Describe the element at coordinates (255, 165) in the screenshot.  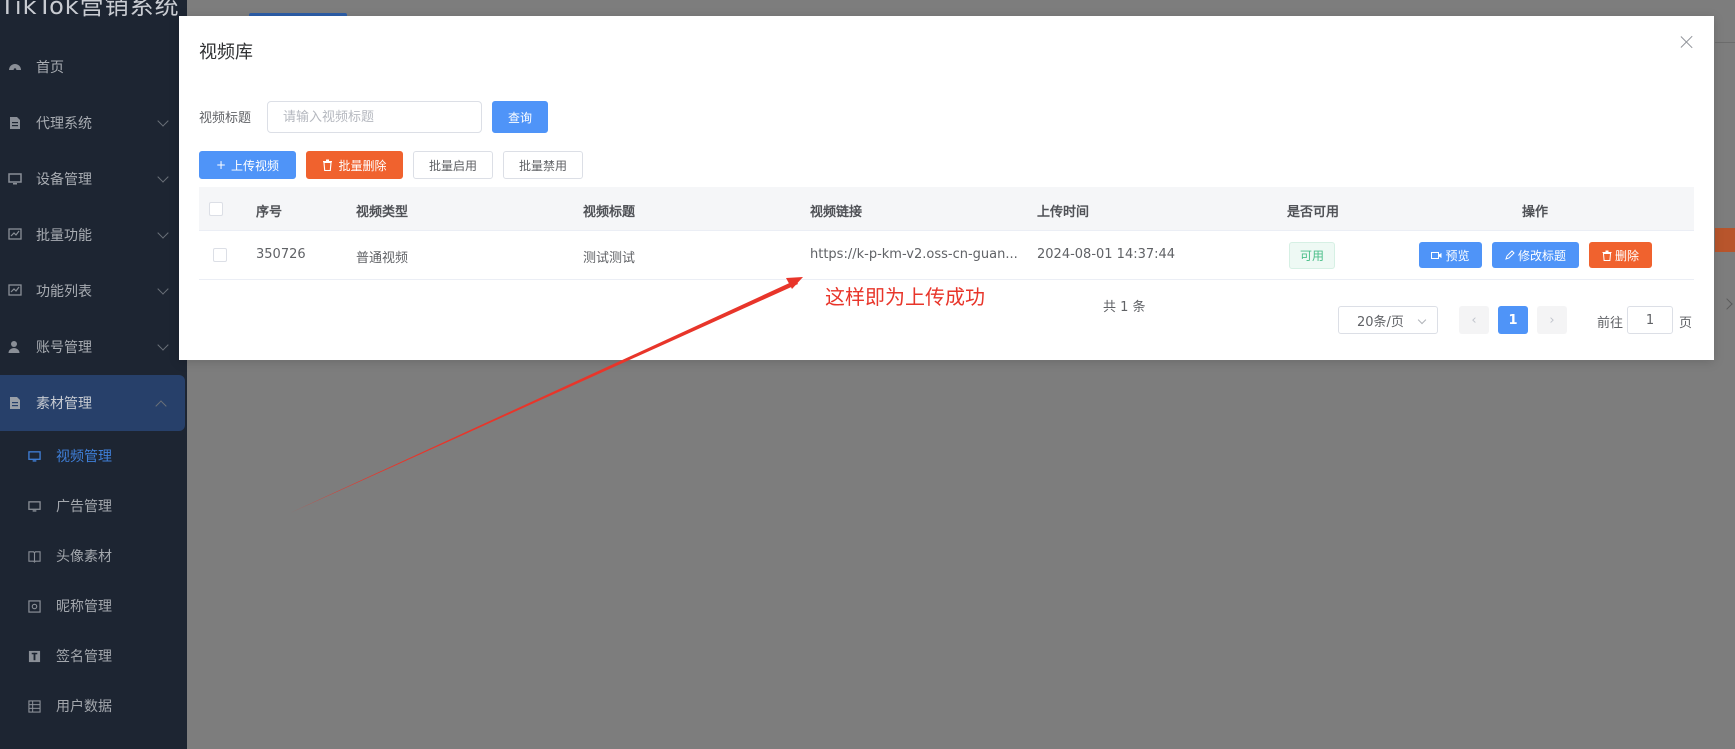
I see `upload-video-label: 上传视频` at that location.